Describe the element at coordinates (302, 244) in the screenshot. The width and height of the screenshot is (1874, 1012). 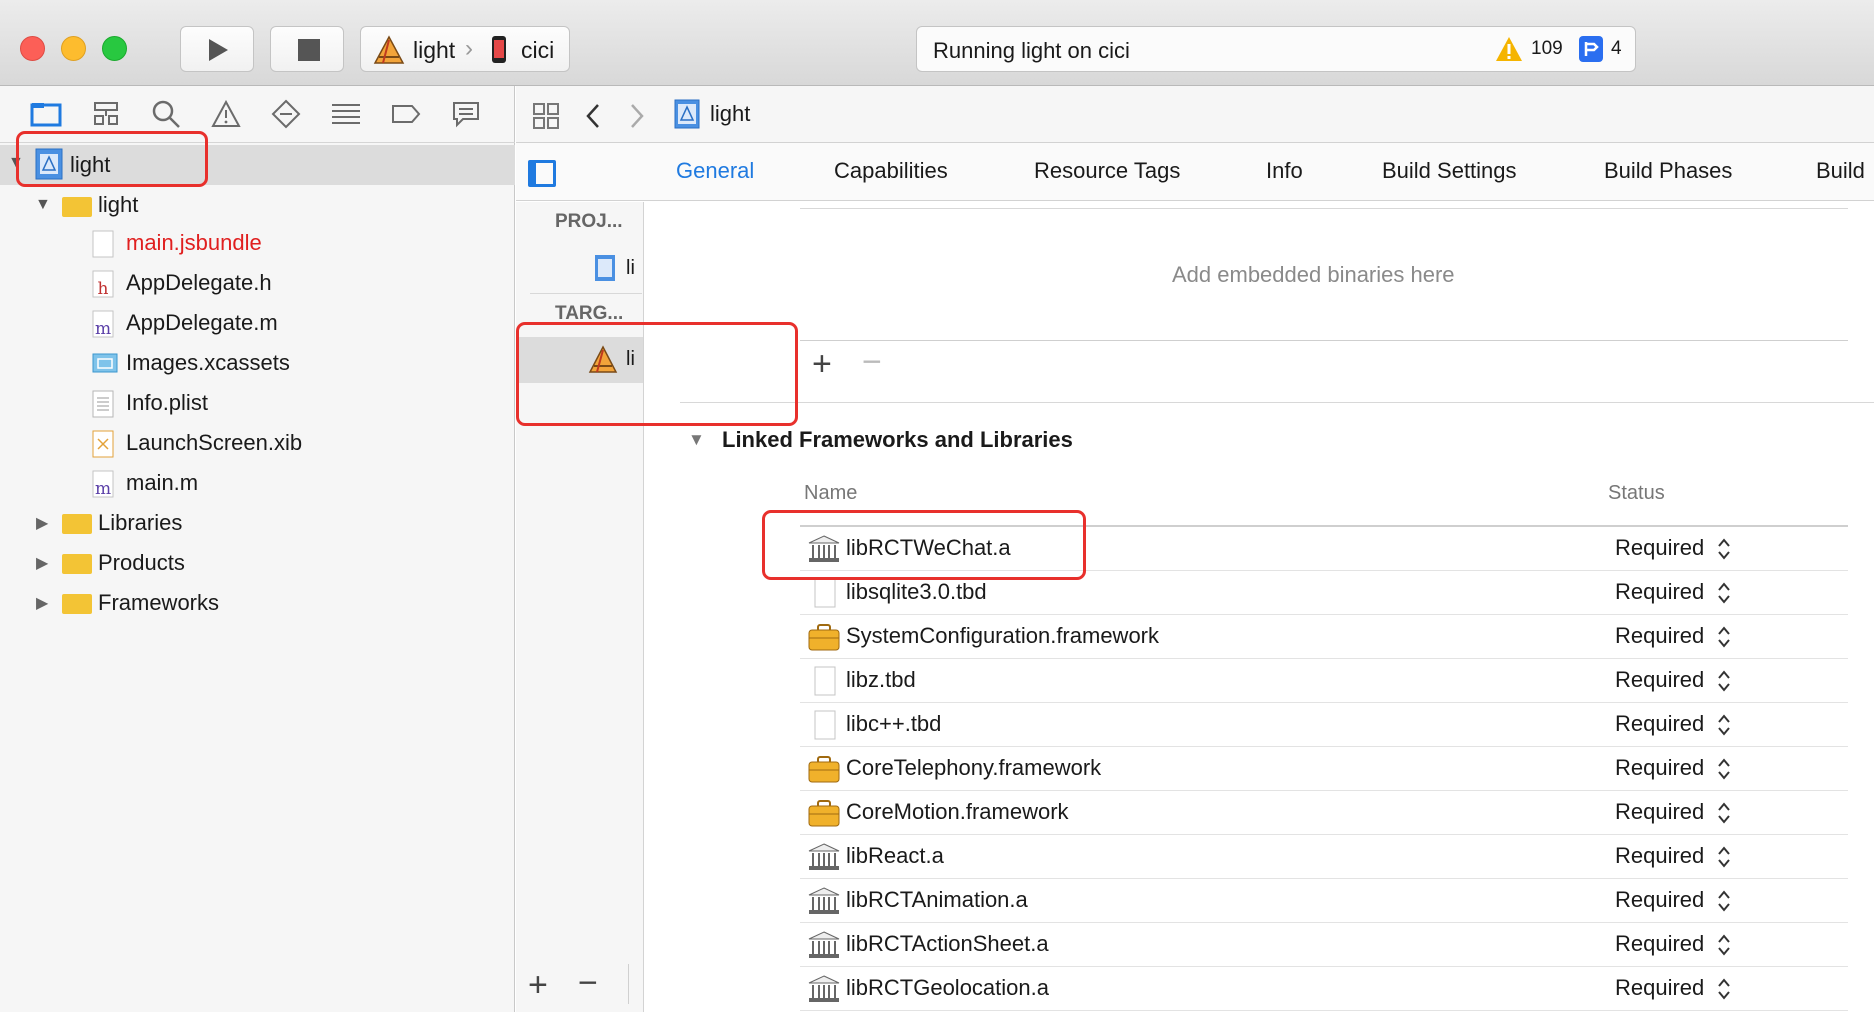
I see `file-row: main.jsbundle` at that location.